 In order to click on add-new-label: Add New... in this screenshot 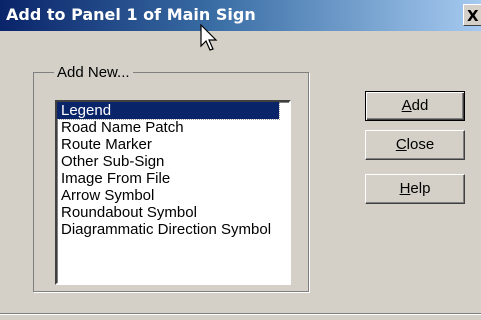, I will do `click(93, 72)`.